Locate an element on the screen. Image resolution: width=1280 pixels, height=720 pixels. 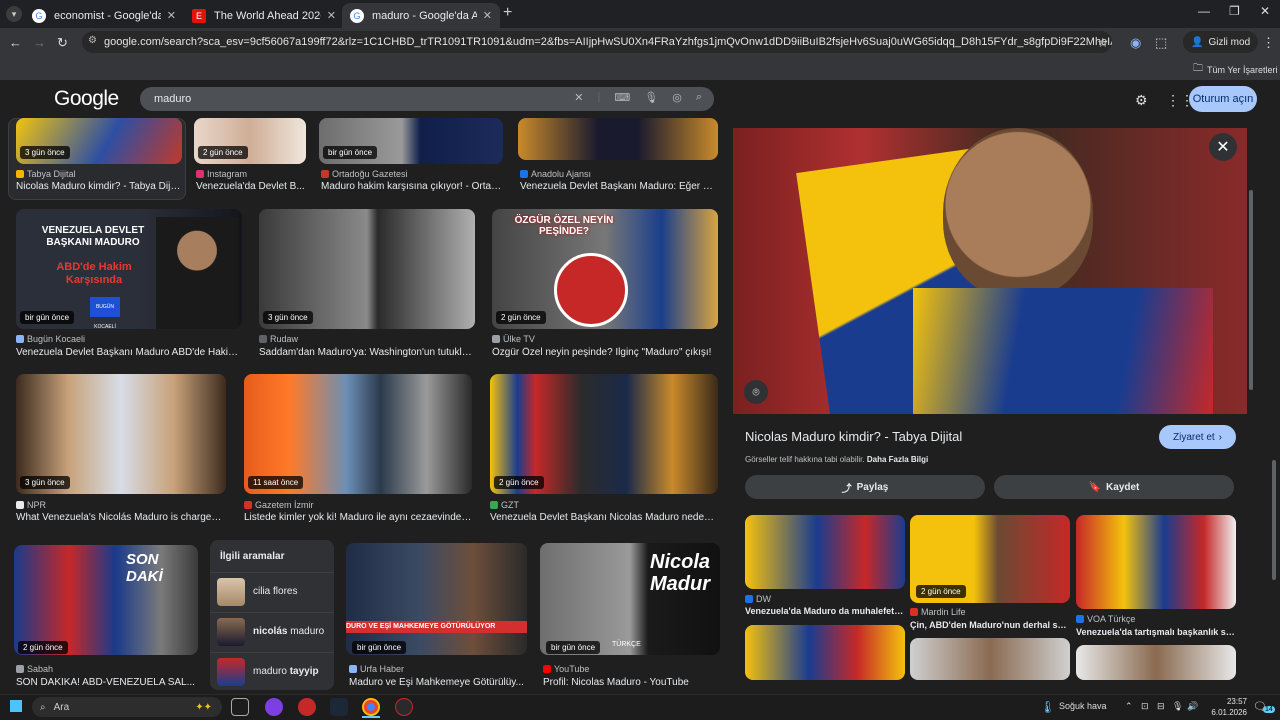
share-button: ⤴ Paylaş is located at coordinates (865, 487).